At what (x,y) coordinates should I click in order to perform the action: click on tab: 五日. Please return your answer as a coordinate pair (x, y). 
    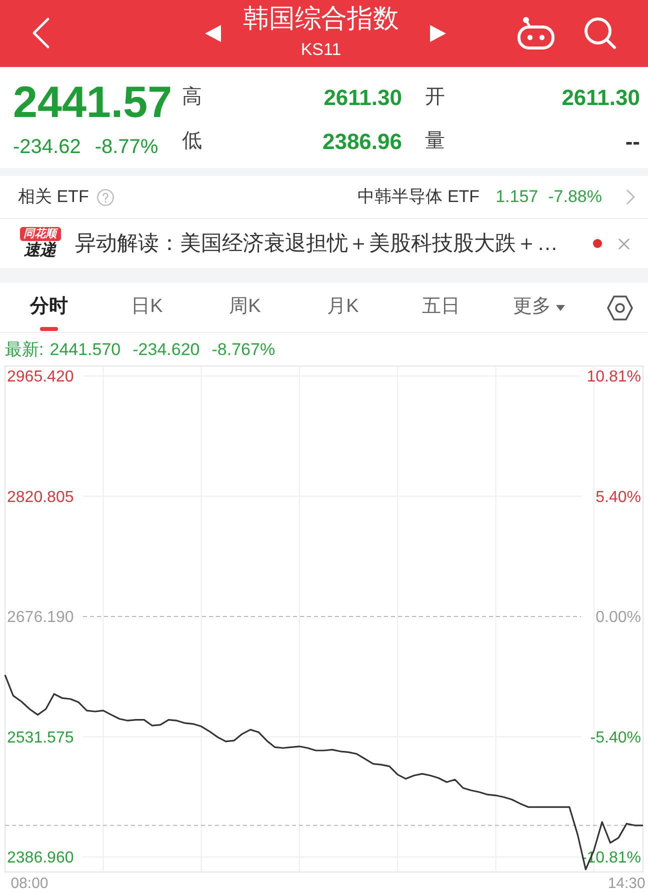
    Looking at the image, I should click on (441, 307).